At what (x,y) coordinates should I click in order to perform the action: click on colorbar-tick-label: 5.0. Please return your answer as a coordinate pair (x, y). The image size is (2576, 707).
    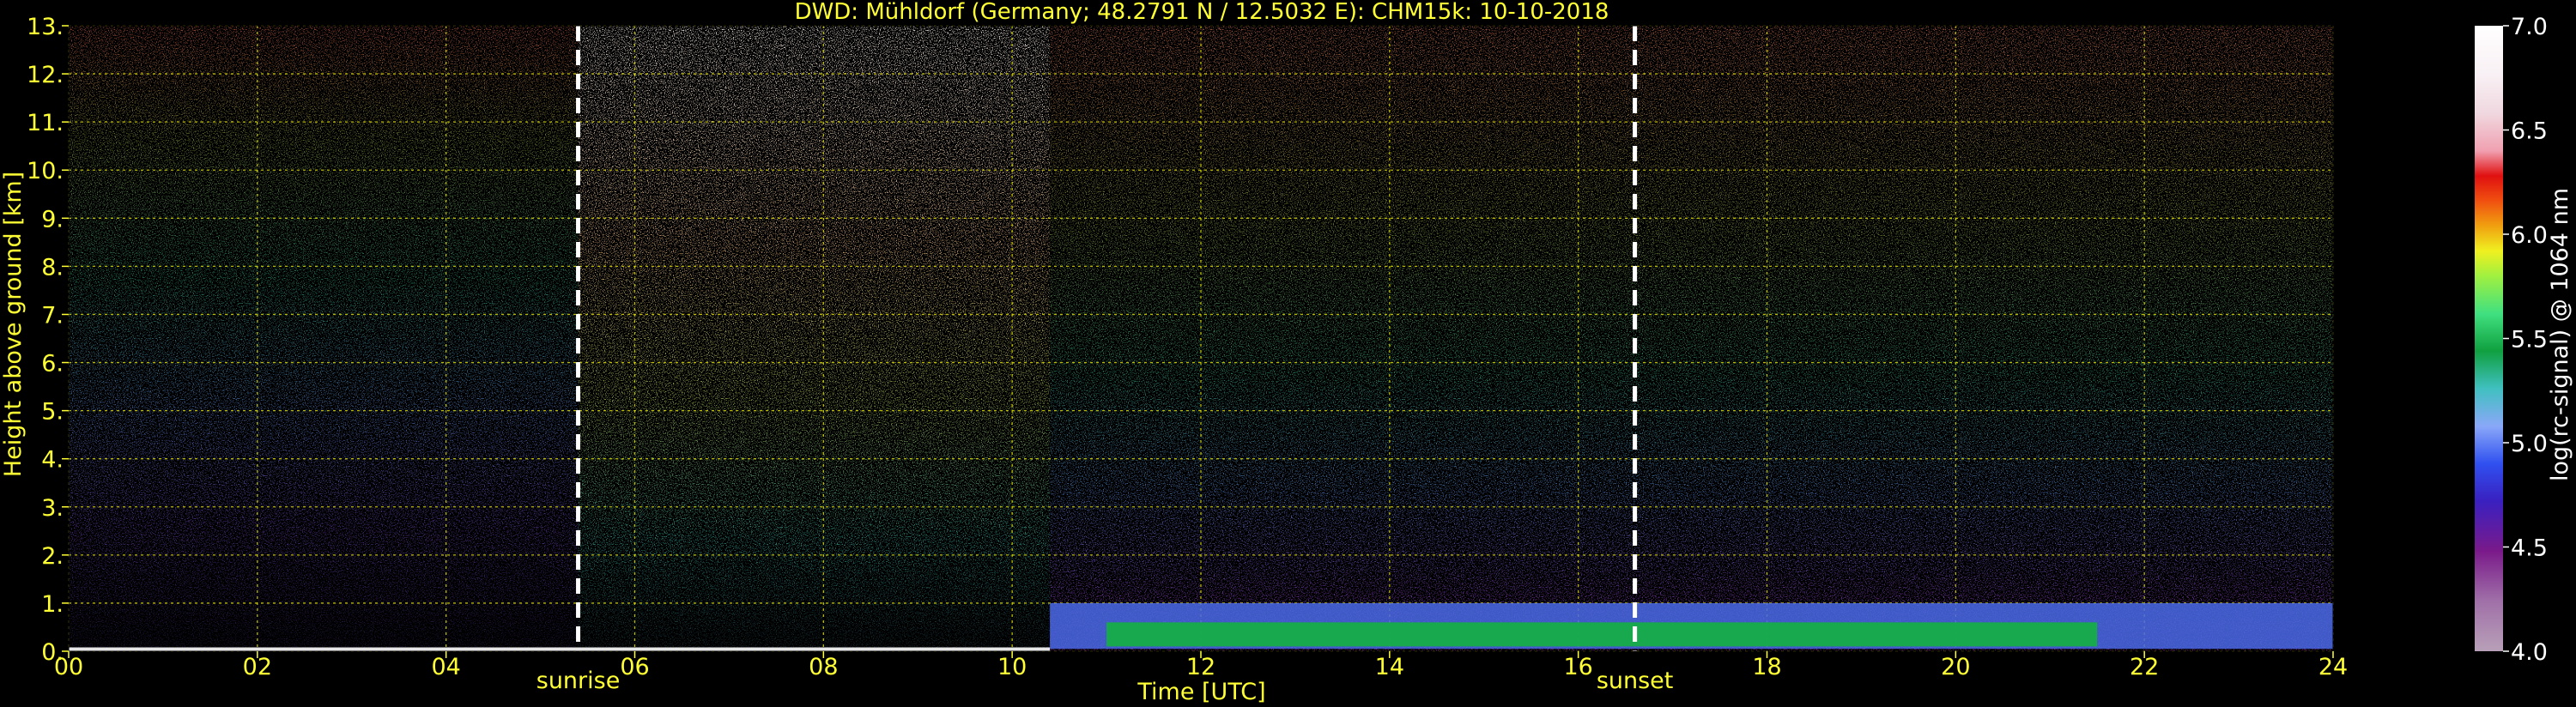
    Looking at the image, I should click on (2529, 444).